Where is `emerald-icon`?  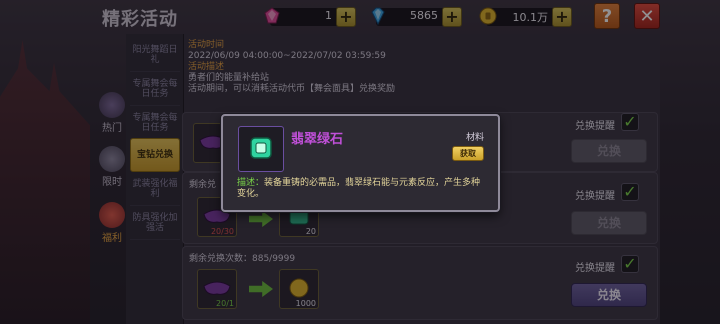
emerald-icon is located at coordinates (261, 148).